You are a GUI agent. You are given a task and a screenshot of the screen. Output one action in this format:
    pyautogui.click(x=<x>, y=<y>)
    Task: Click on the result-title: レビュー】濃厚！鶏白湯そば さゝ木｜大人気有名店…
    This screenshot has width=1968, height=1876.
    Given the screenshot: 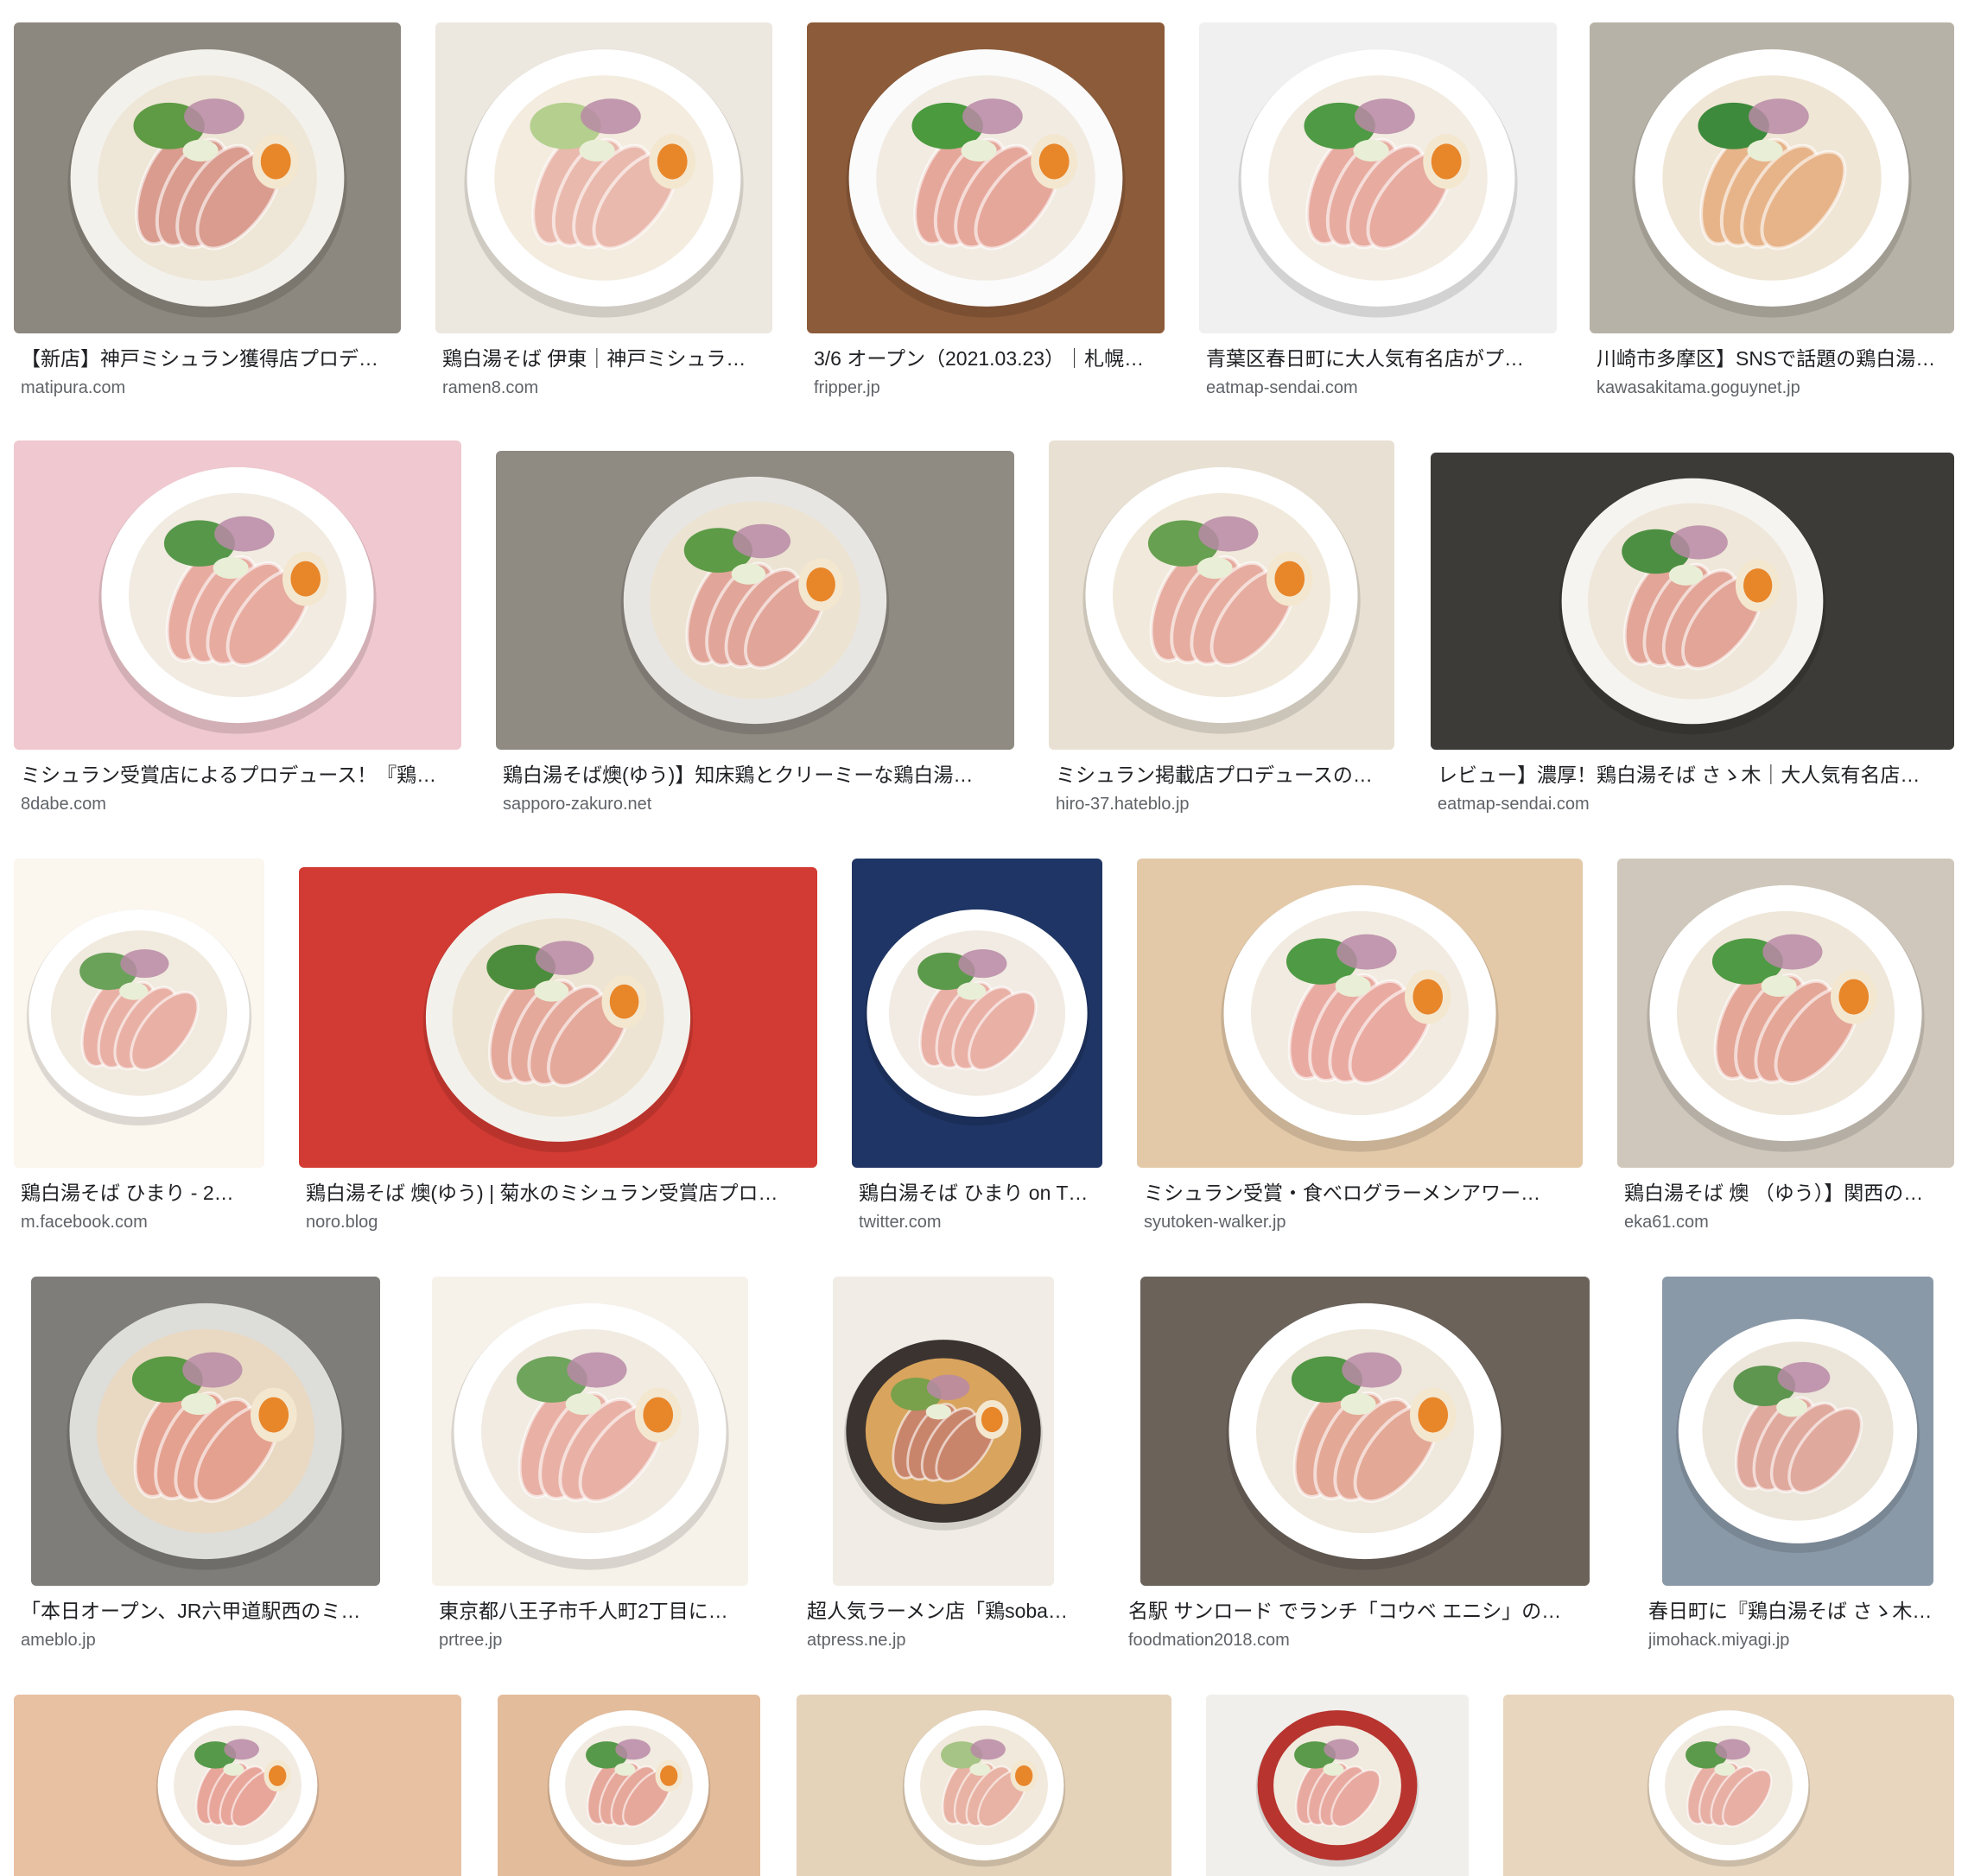 What is the action you would take?
    pyautogui.click(x=1693, y=775)
    